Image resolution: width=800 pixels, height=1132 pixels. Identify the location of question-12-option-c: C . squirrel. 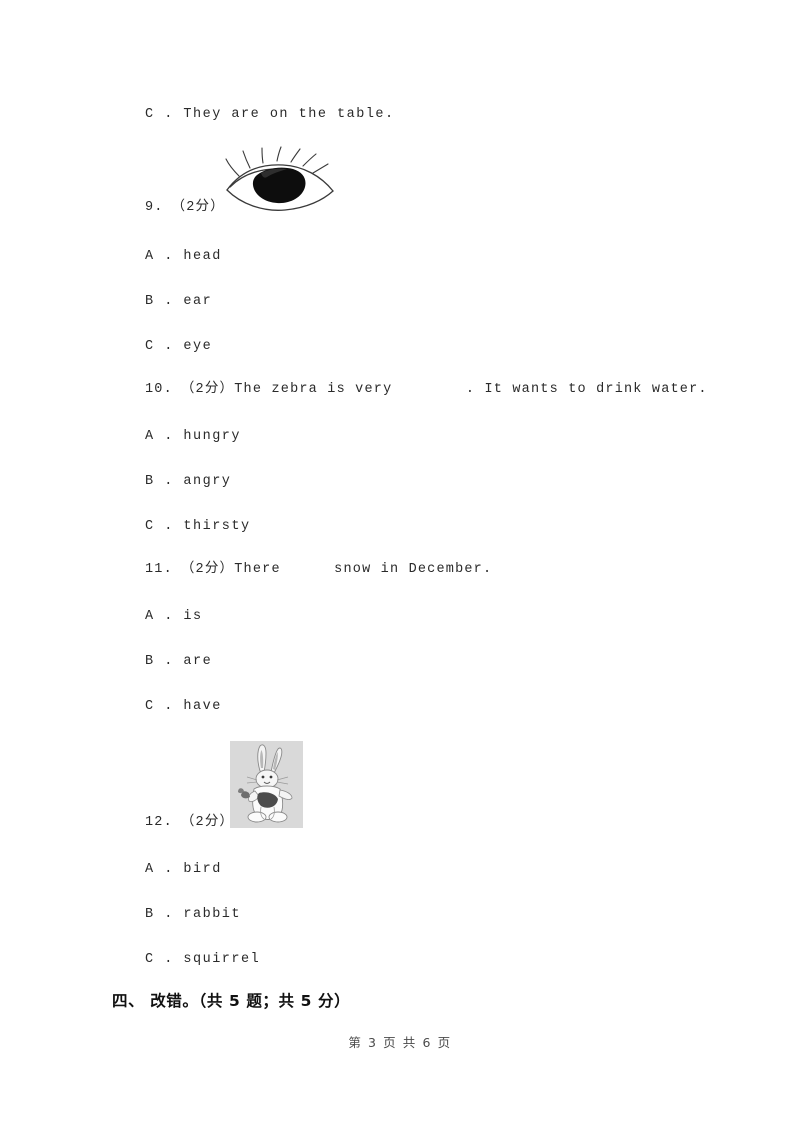
(202, 960).